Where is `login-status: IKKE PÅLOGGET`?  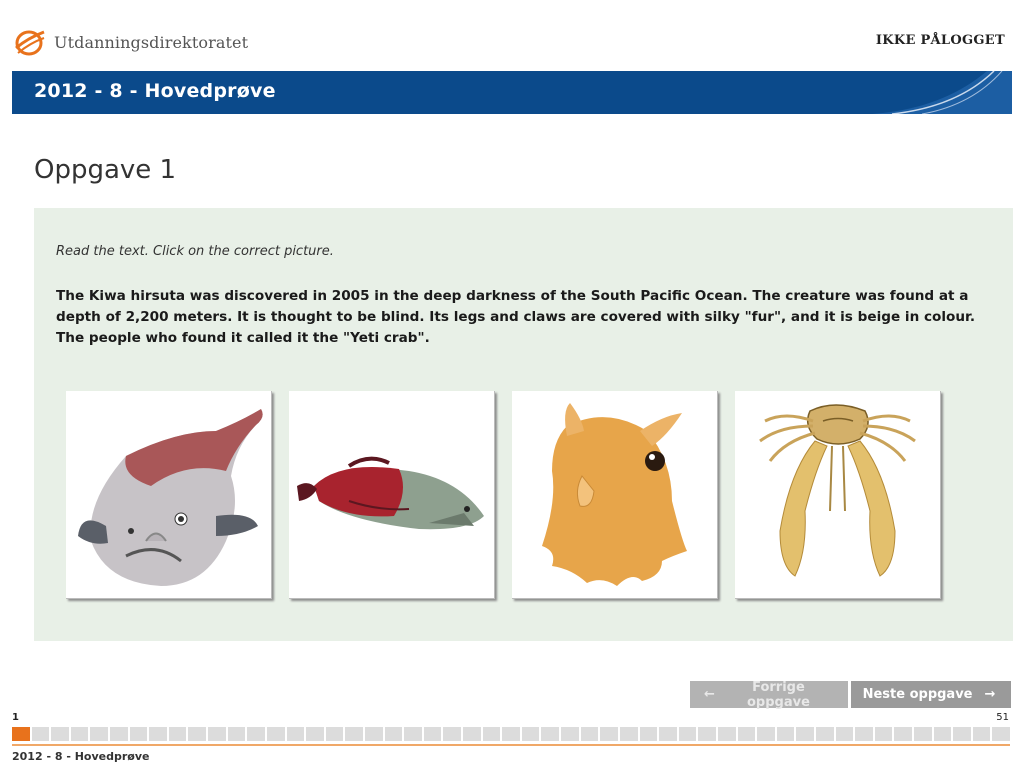 login-status: IKKE PÅLOGGET is located at coordinates (940, 40).